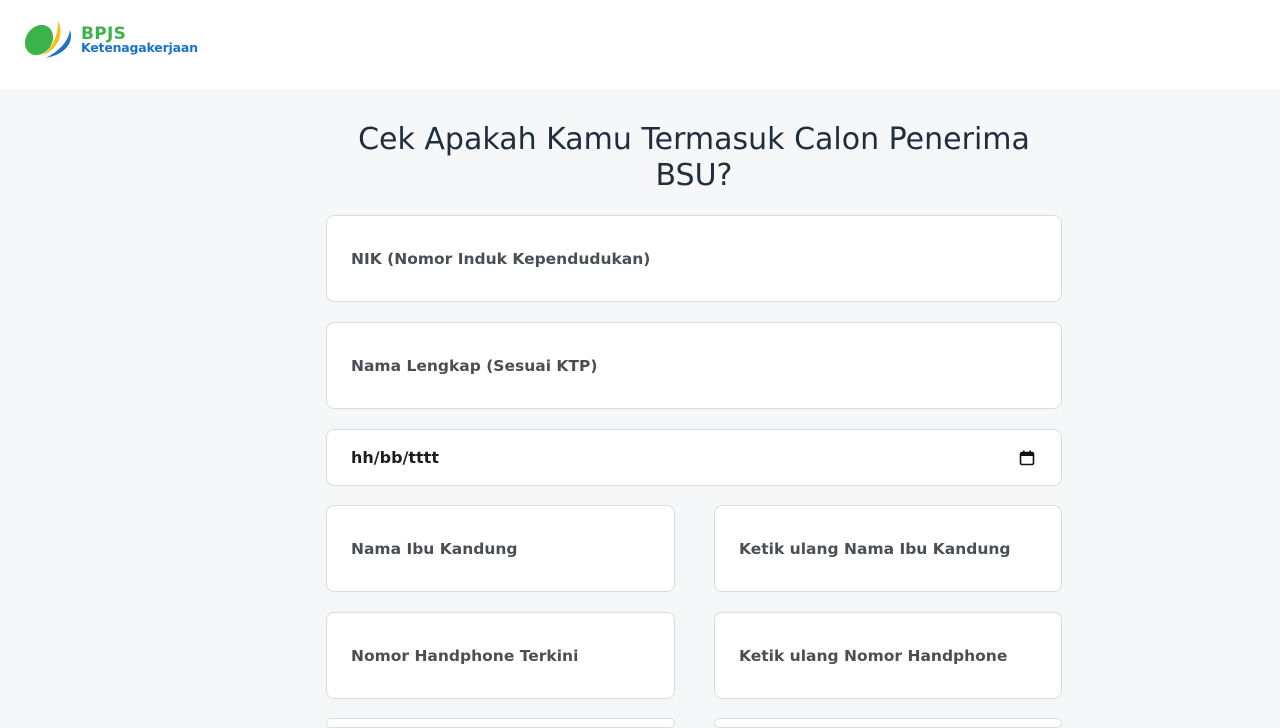 The height and width of the screenshot is (728, 1280). Describe the element at coordinates (694, 258) in the screenshot. I see `nik-input: NIK (Nomor Induk Kependudukan)` at that location.